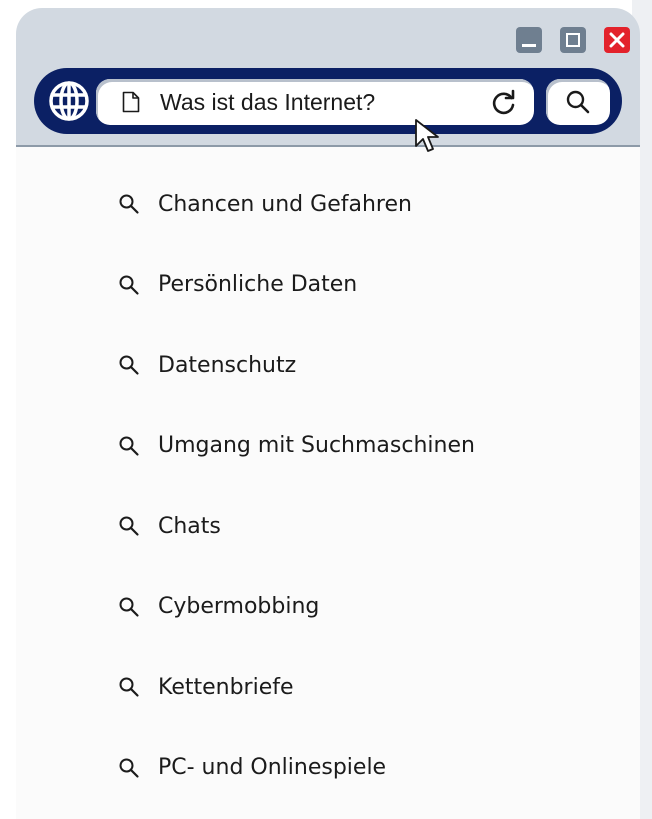  I want to click on suggestion-item: Datenschutz, so click(207, 365).